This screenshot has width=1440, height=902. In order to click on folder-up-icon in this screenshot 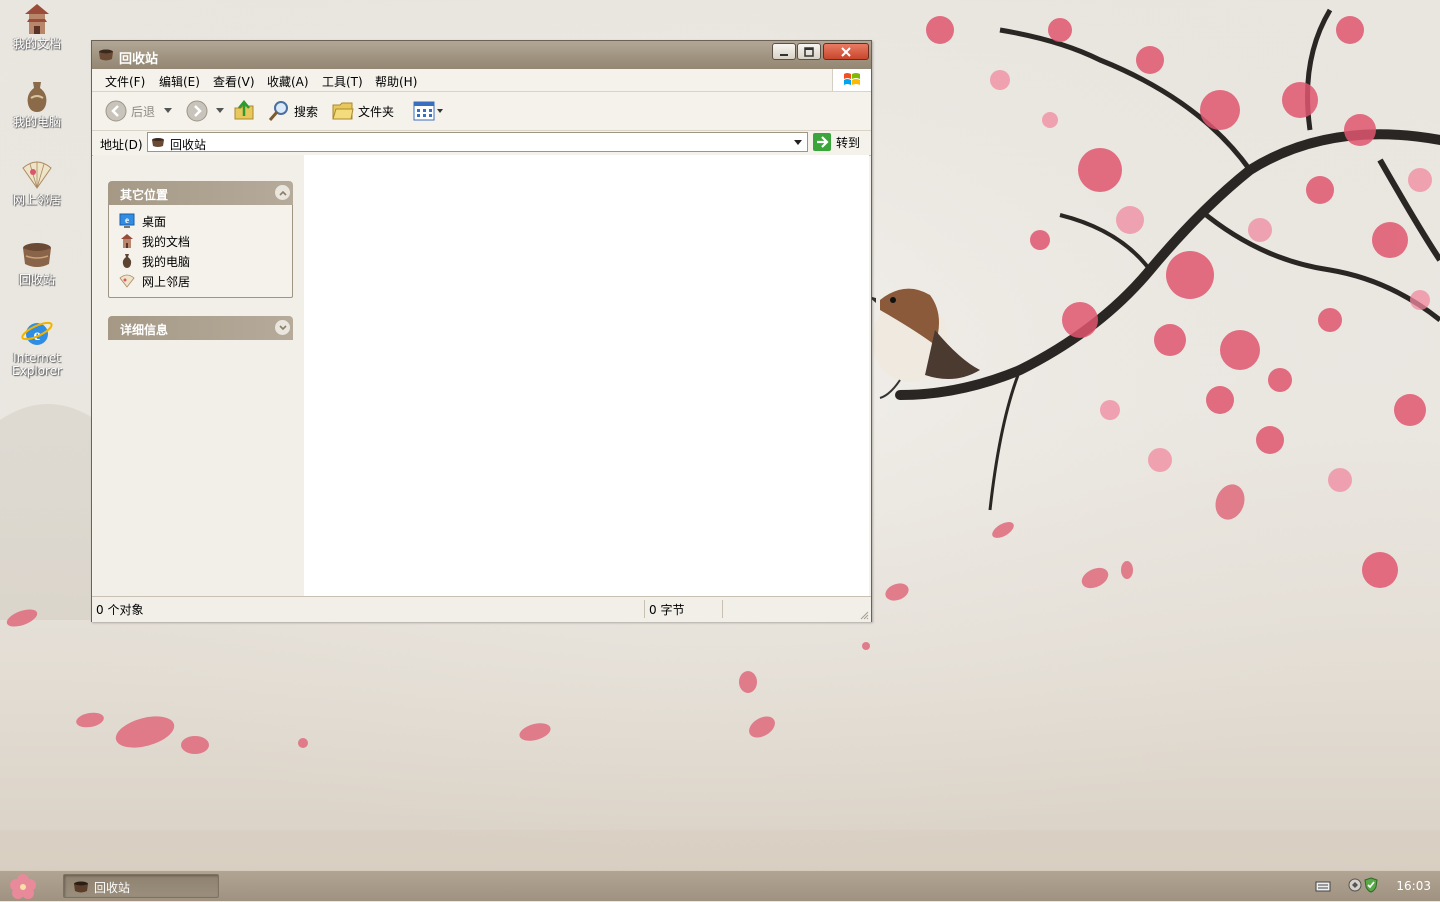, I will do `click(244, 110)`.